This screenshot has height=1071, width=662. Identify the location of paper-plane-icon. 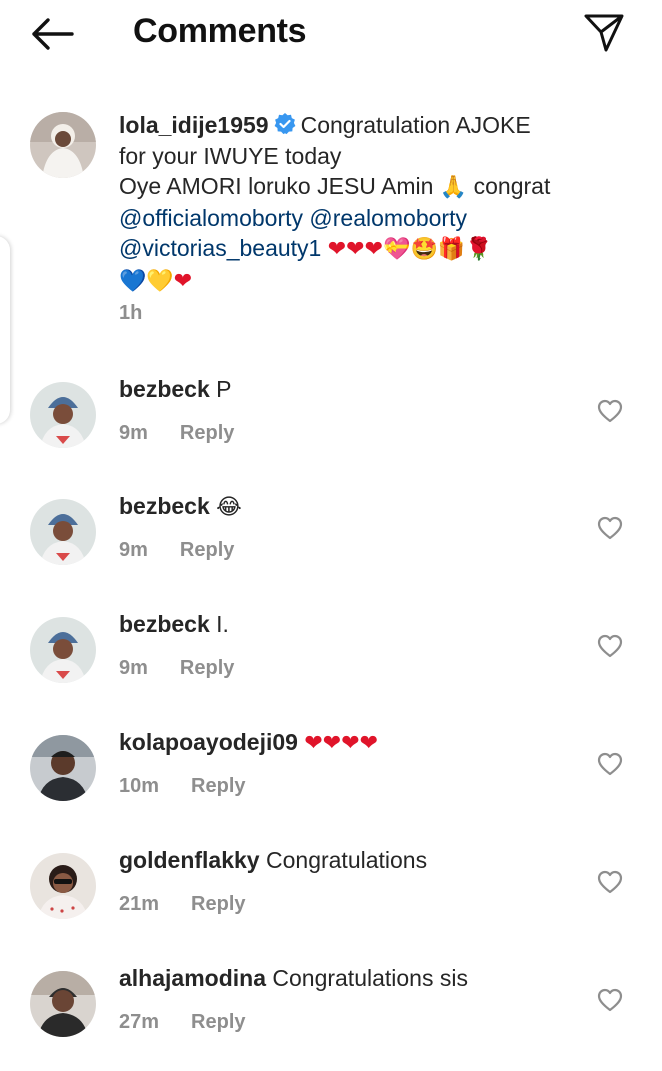
(604, 33).